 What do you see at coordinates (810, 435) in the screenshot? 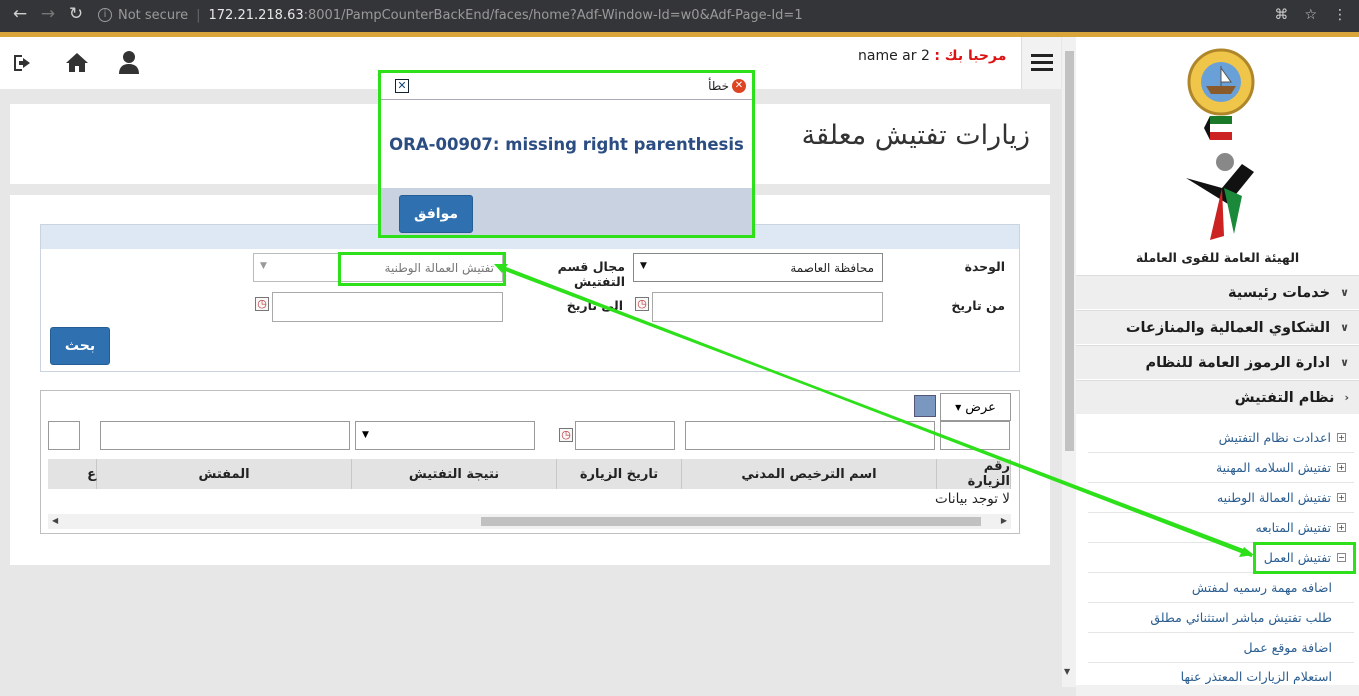
I see `filter-license-name` at bounding box center [810, 435].